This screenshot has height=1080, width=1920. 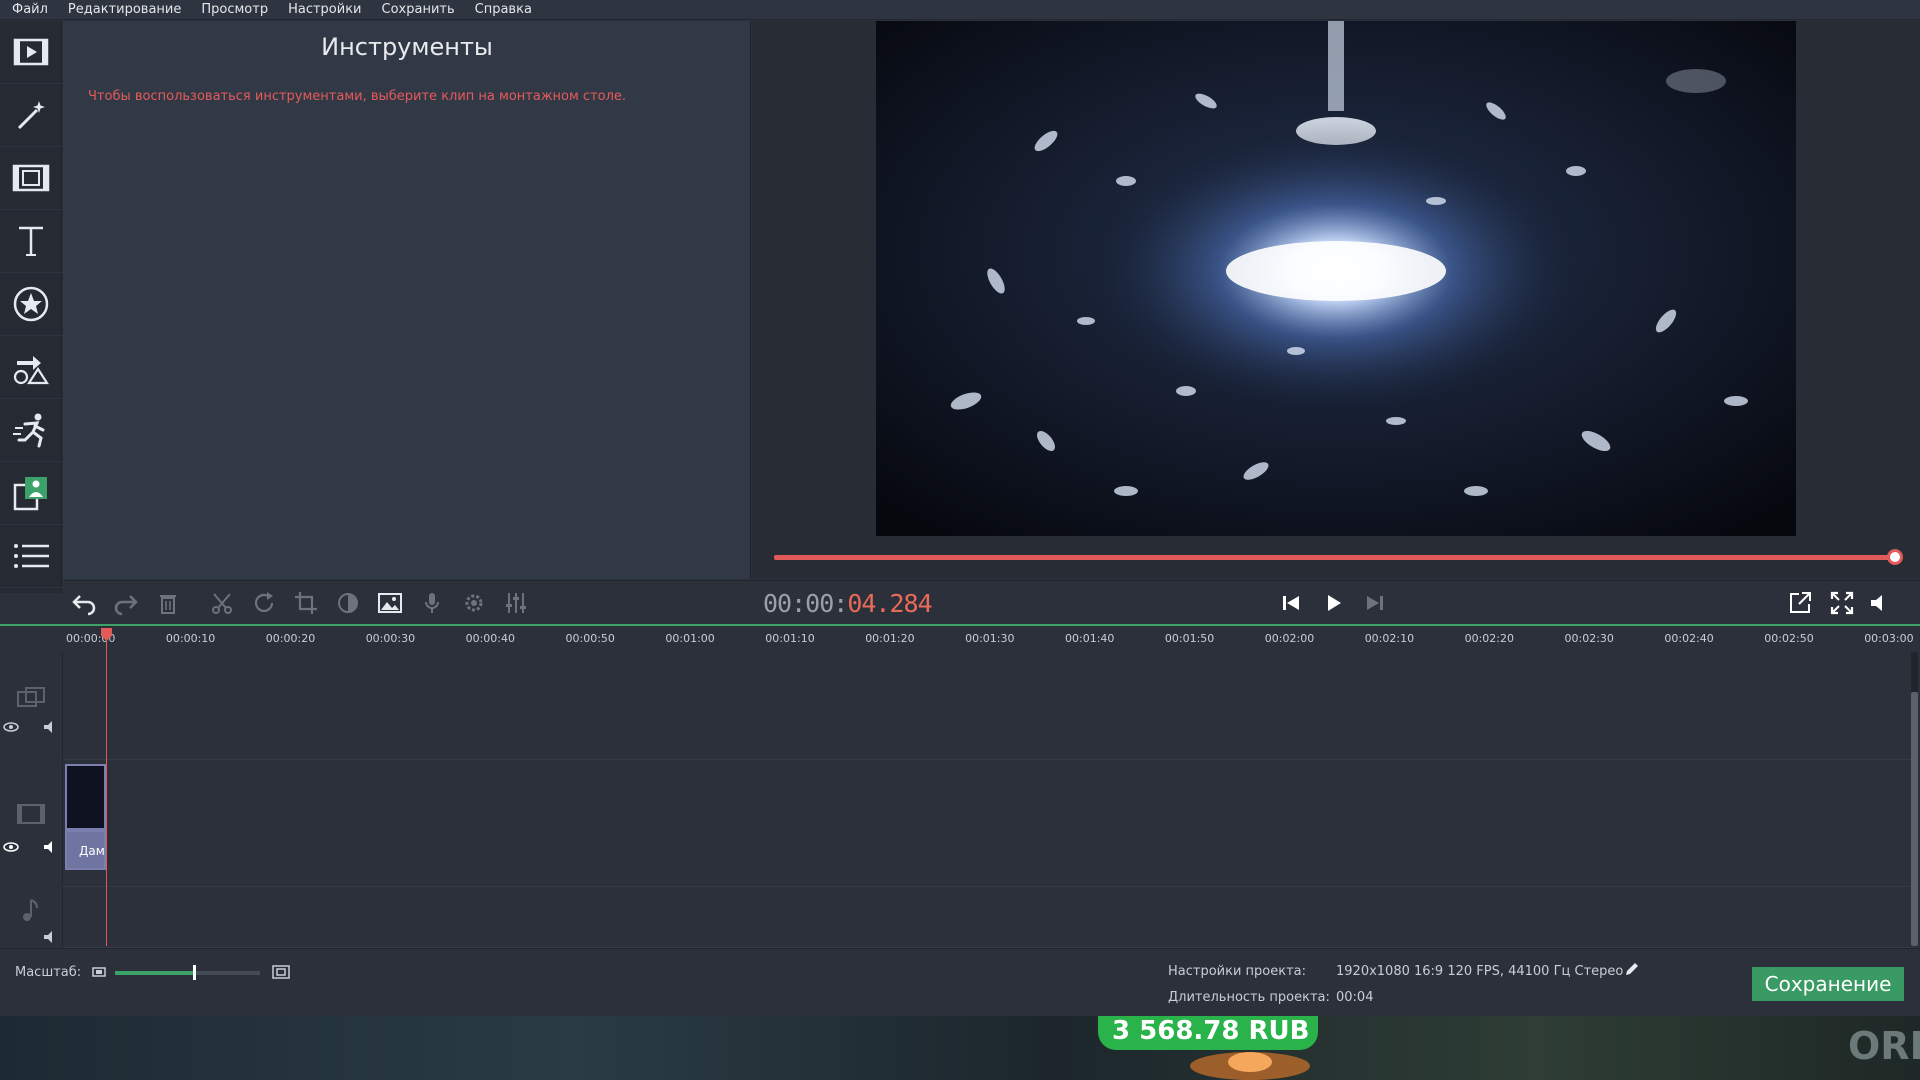 What do you see at coordinates (1389, 638) in the screenshot?
I see `ruler-tick: 00:02:10` at bounding box center [1389, 638].